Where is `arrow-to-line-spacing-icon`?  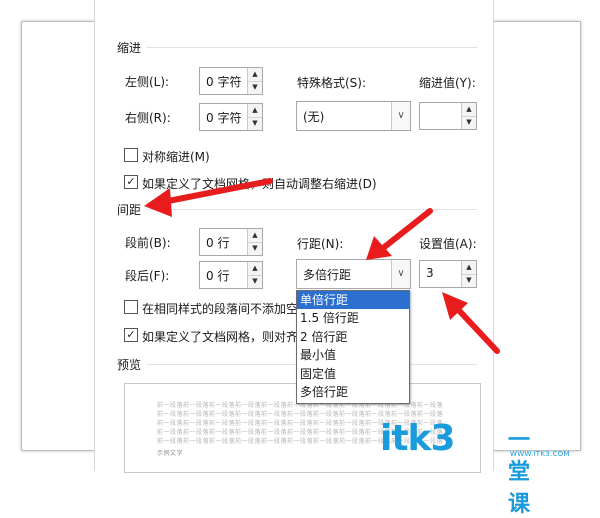
arrow-to-line-spacing-icon is located at coordinates (399, 234).